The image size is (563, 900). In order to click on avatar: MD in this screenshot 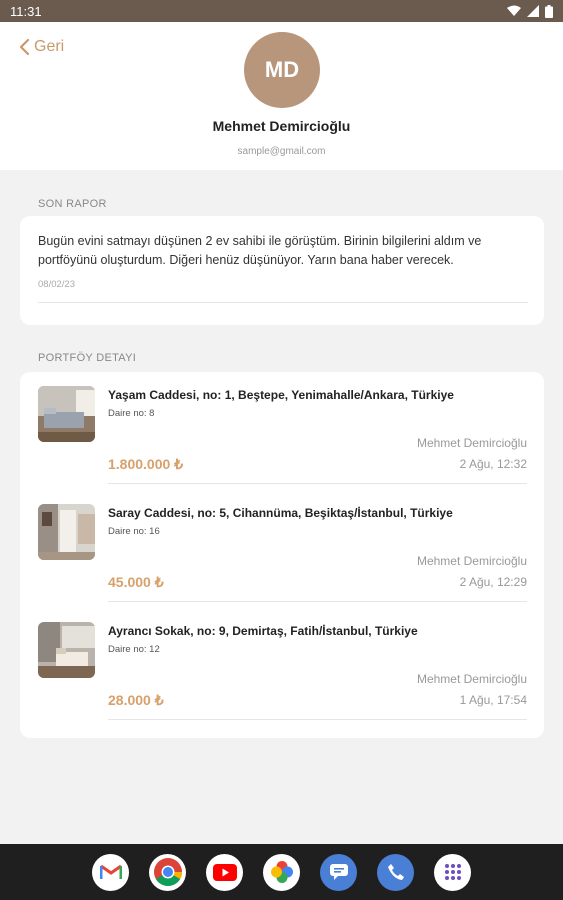, I will do `click(282, 70)`.